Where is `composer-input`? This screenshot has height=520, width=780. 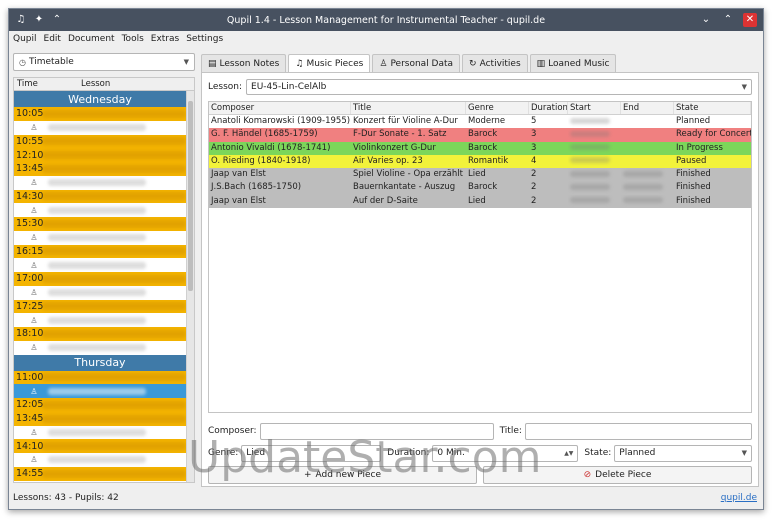
composer-input is located at coordinates (376, 431).